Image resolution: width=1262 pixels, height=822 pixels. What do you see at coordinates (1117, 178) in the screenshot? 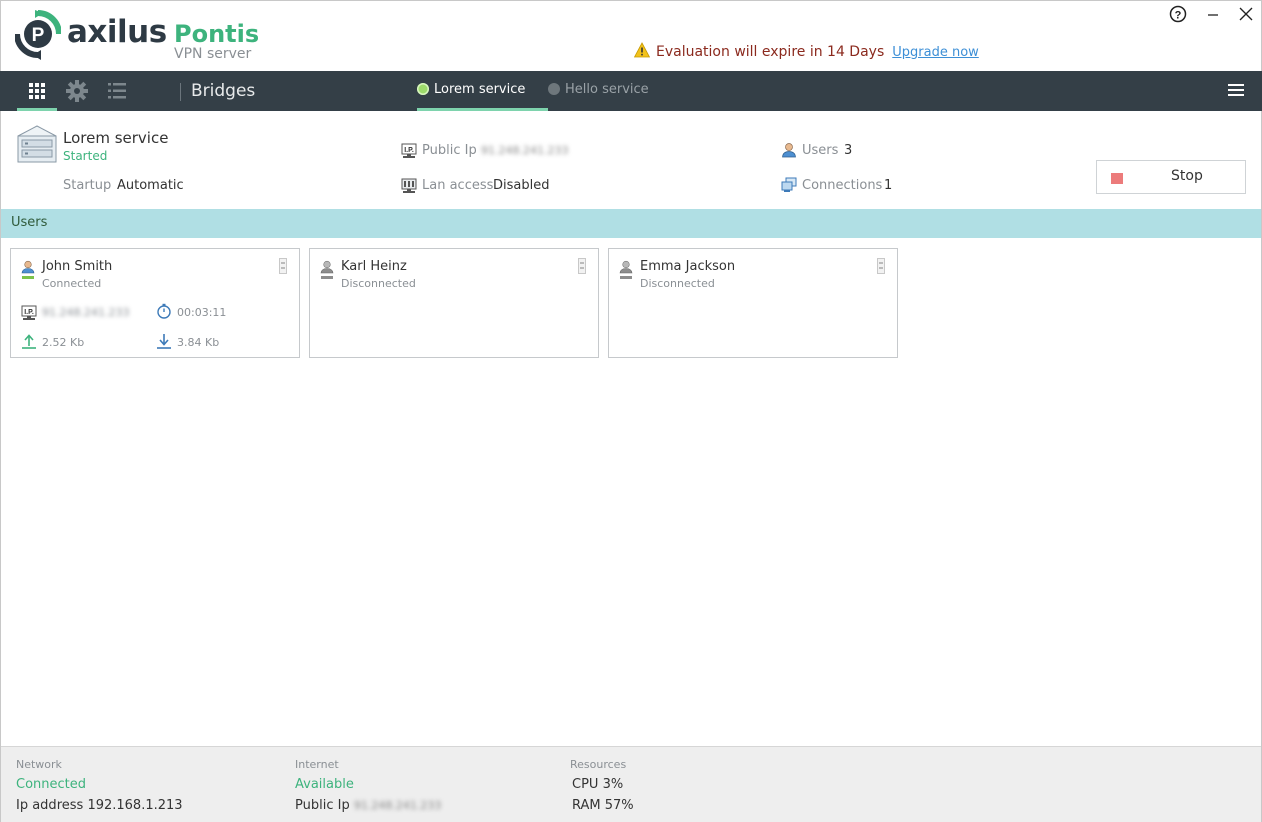
I see `stop-icon` at bounding box center [1117, 178].